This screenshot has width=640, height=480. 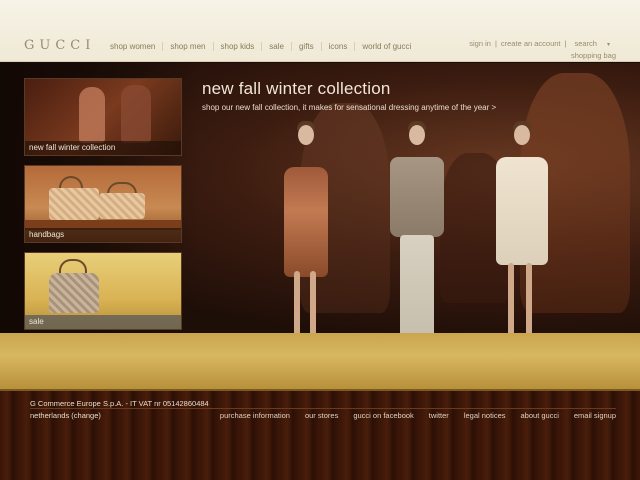 I want to click on tile-label: new fall winter collection, so click(x=103, y=148).